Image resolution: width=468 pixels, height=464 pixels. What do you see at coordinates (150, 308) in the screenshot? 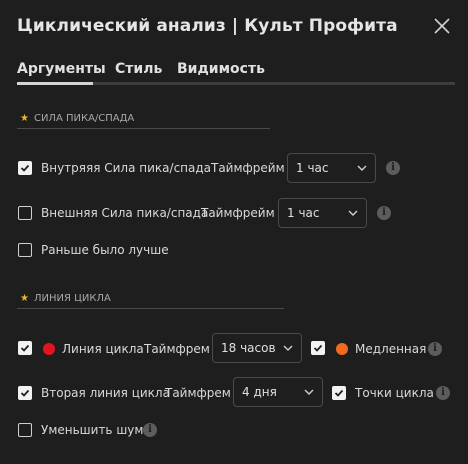
I see `section-cycle-divider` at bounding box center [150, 308].